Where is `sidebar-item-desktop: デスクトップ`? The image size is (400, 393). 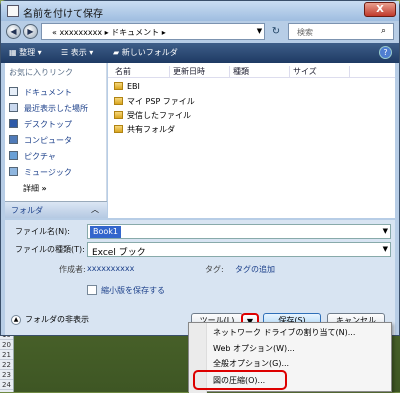 sidebar-item-desktop: デスクトップ is located at coordinates (40, 126).